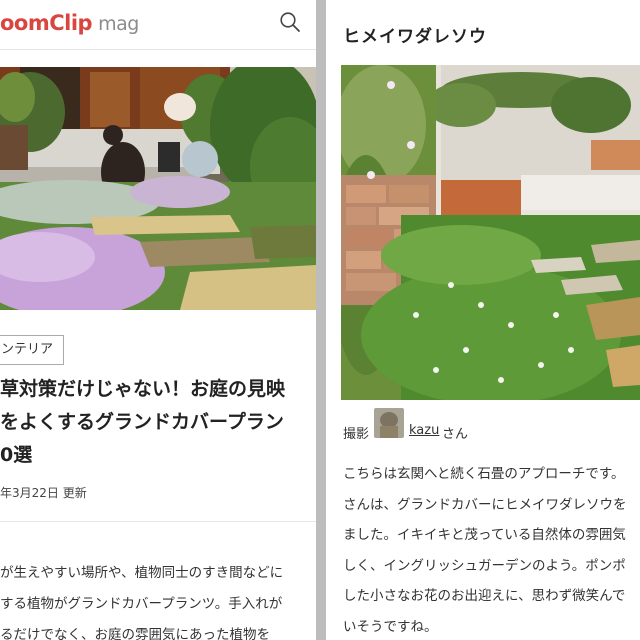  Describe the element at coordinates (32, 350) in the screenshot. I see `category-tag: ンテリア` at that location.